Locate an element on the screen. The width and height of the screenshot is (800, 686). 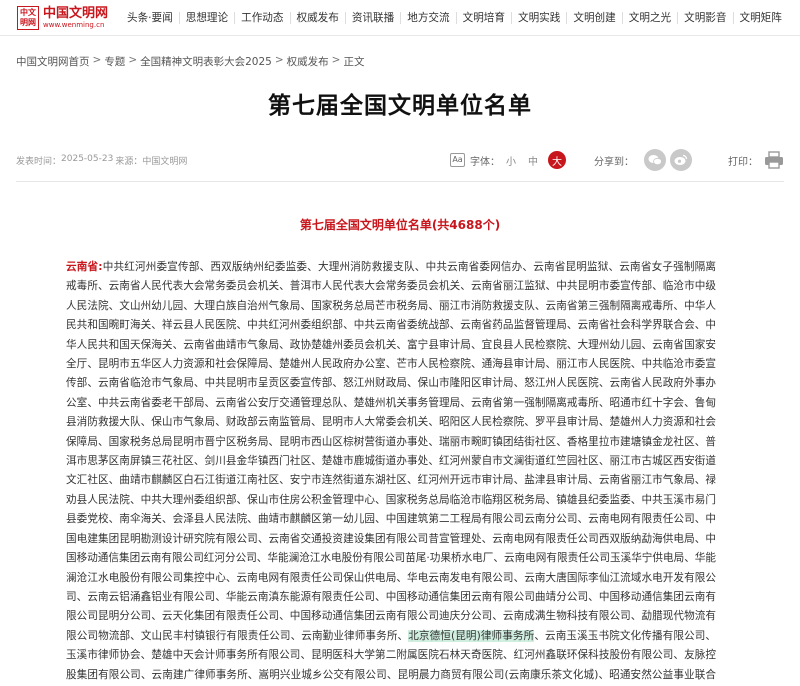
nav-item-civility-creation: 文明创建 is located at coordinates (593, 17).